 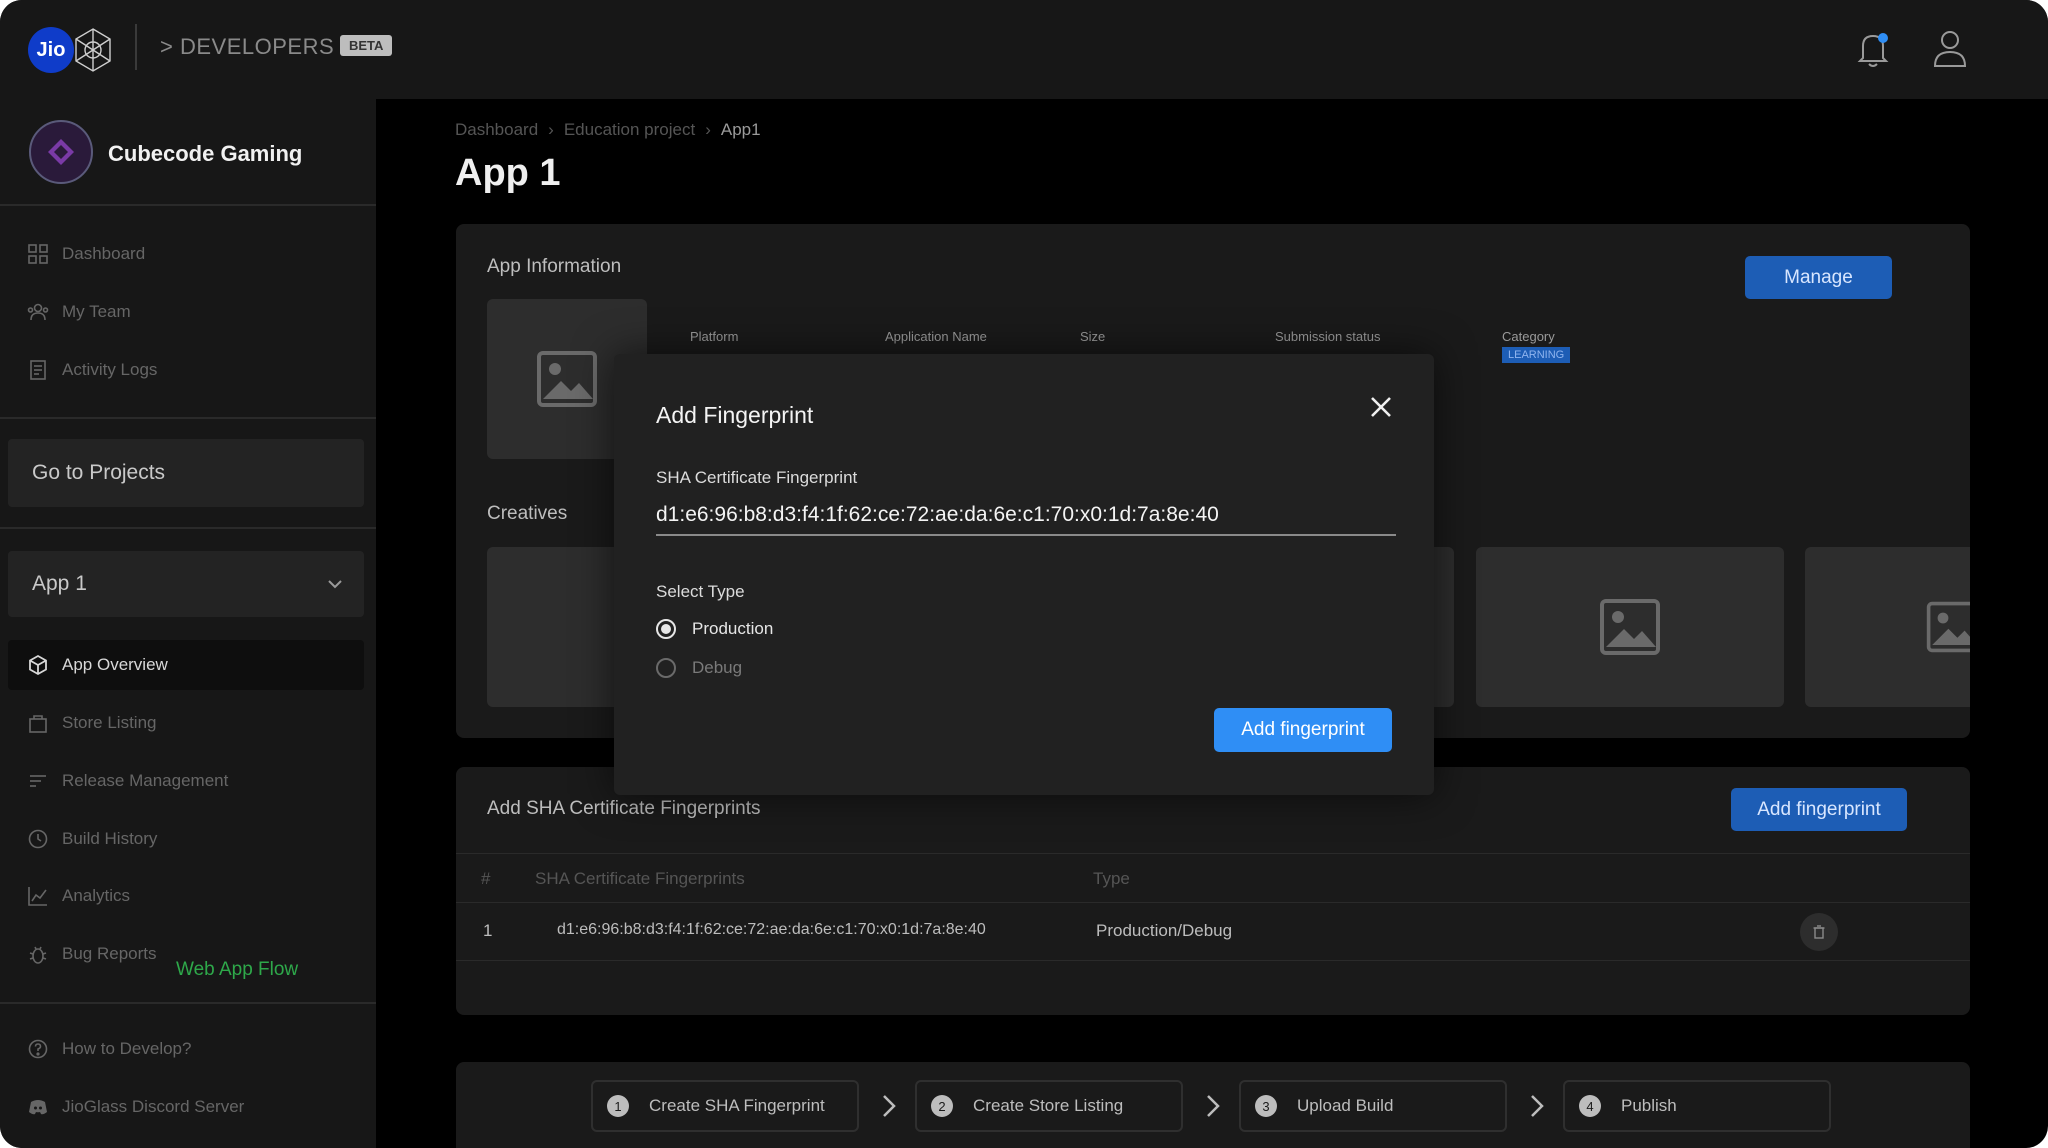 I want to click on chart-icon, so click(x=37, y=896).